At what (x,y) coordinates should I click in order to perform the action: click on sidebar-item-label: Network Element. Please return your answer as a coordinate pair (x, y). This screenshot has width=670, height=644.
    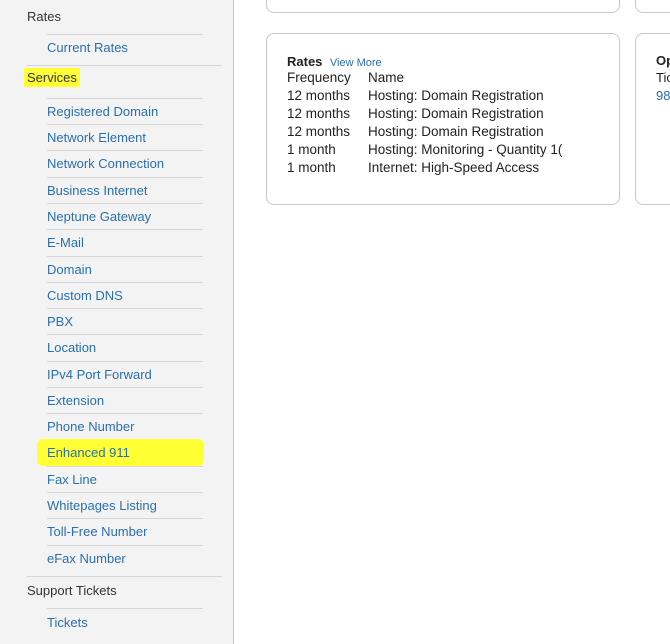
    Looking at the image, I should click on (96, 137).